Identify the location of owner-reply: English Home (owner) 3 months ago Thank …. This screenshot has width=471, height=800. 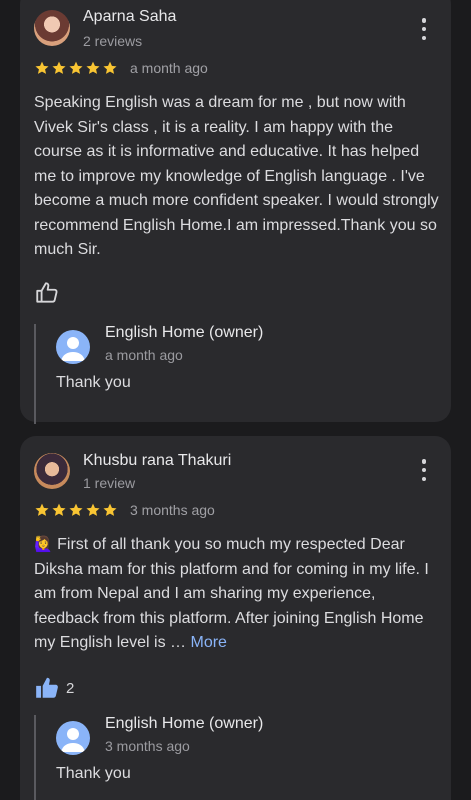
(235, 757).